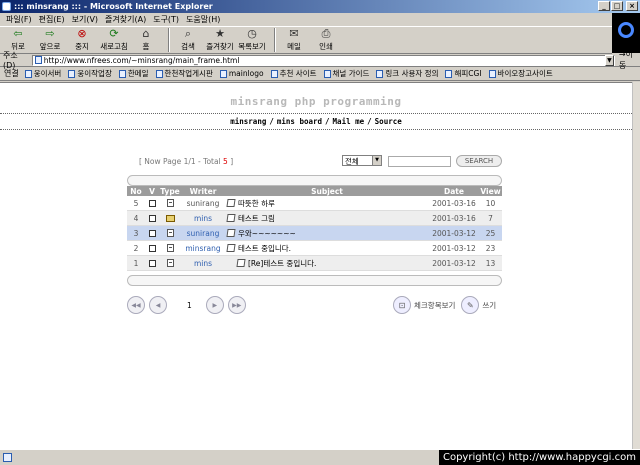 The width and height of the screenshot is (640, 465). What do you see at coordinates (85, 19) in the screenshot?
I see `menu-view: 보기(V)` at bounding box center [85, 19].